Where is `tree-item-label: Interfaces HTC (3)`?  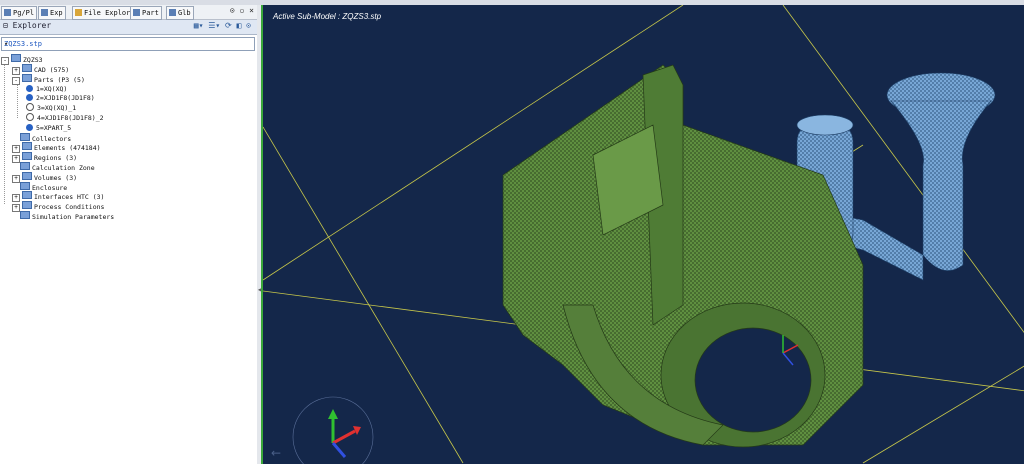 tree-item-label: Interfaces HTC (3) is located at coordinates (69, 197).